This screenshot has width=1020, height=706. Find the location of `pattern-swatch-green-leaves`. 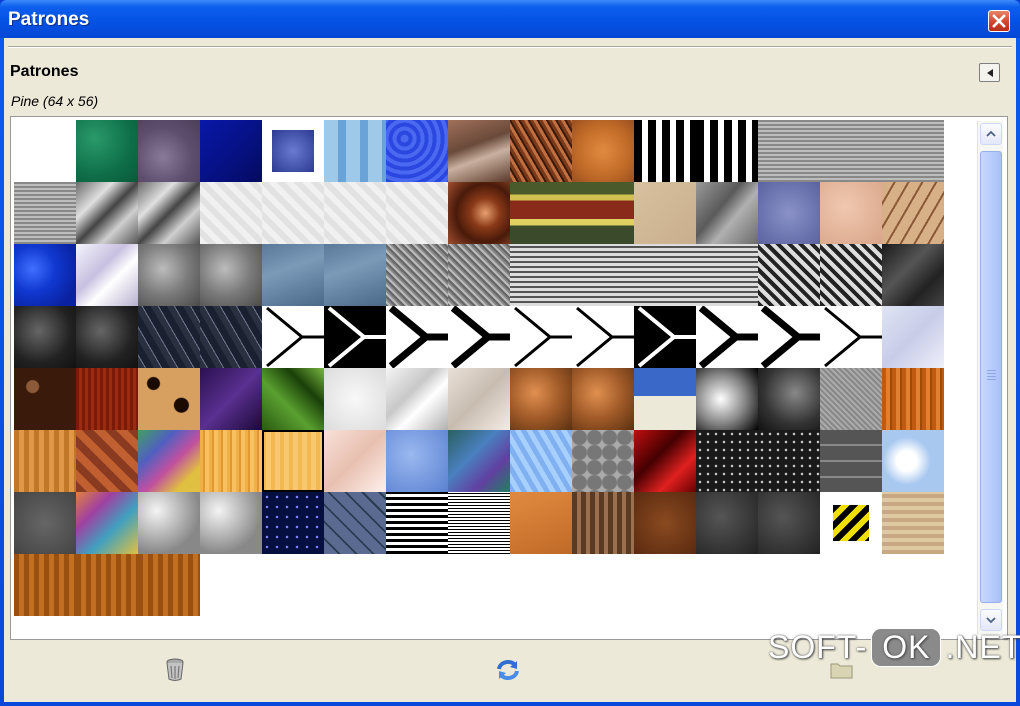

pattern-swatch-green-leaves is located at coordinates (293, 399).